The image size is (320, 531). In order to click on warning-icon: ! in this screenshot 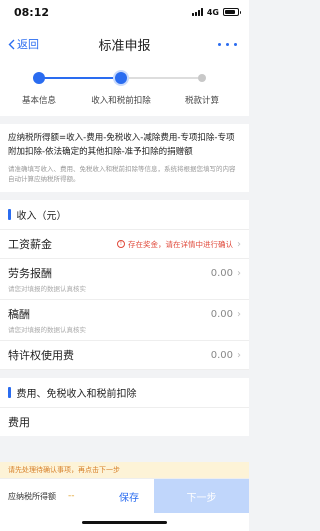, I will do `click(121, 244)`.